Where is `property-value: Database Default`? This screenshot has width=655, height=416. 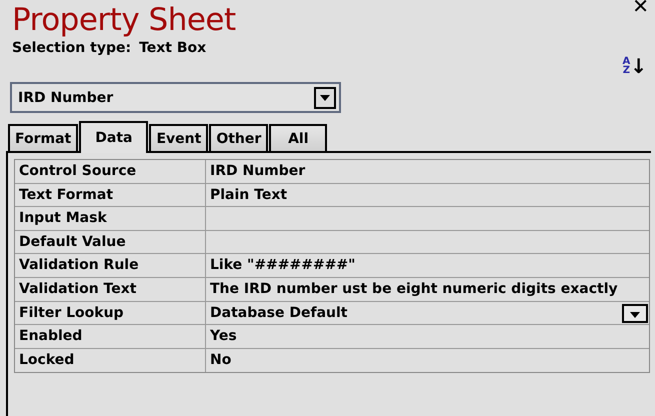 property-value: Database Default is located at coordinates (427, 313).